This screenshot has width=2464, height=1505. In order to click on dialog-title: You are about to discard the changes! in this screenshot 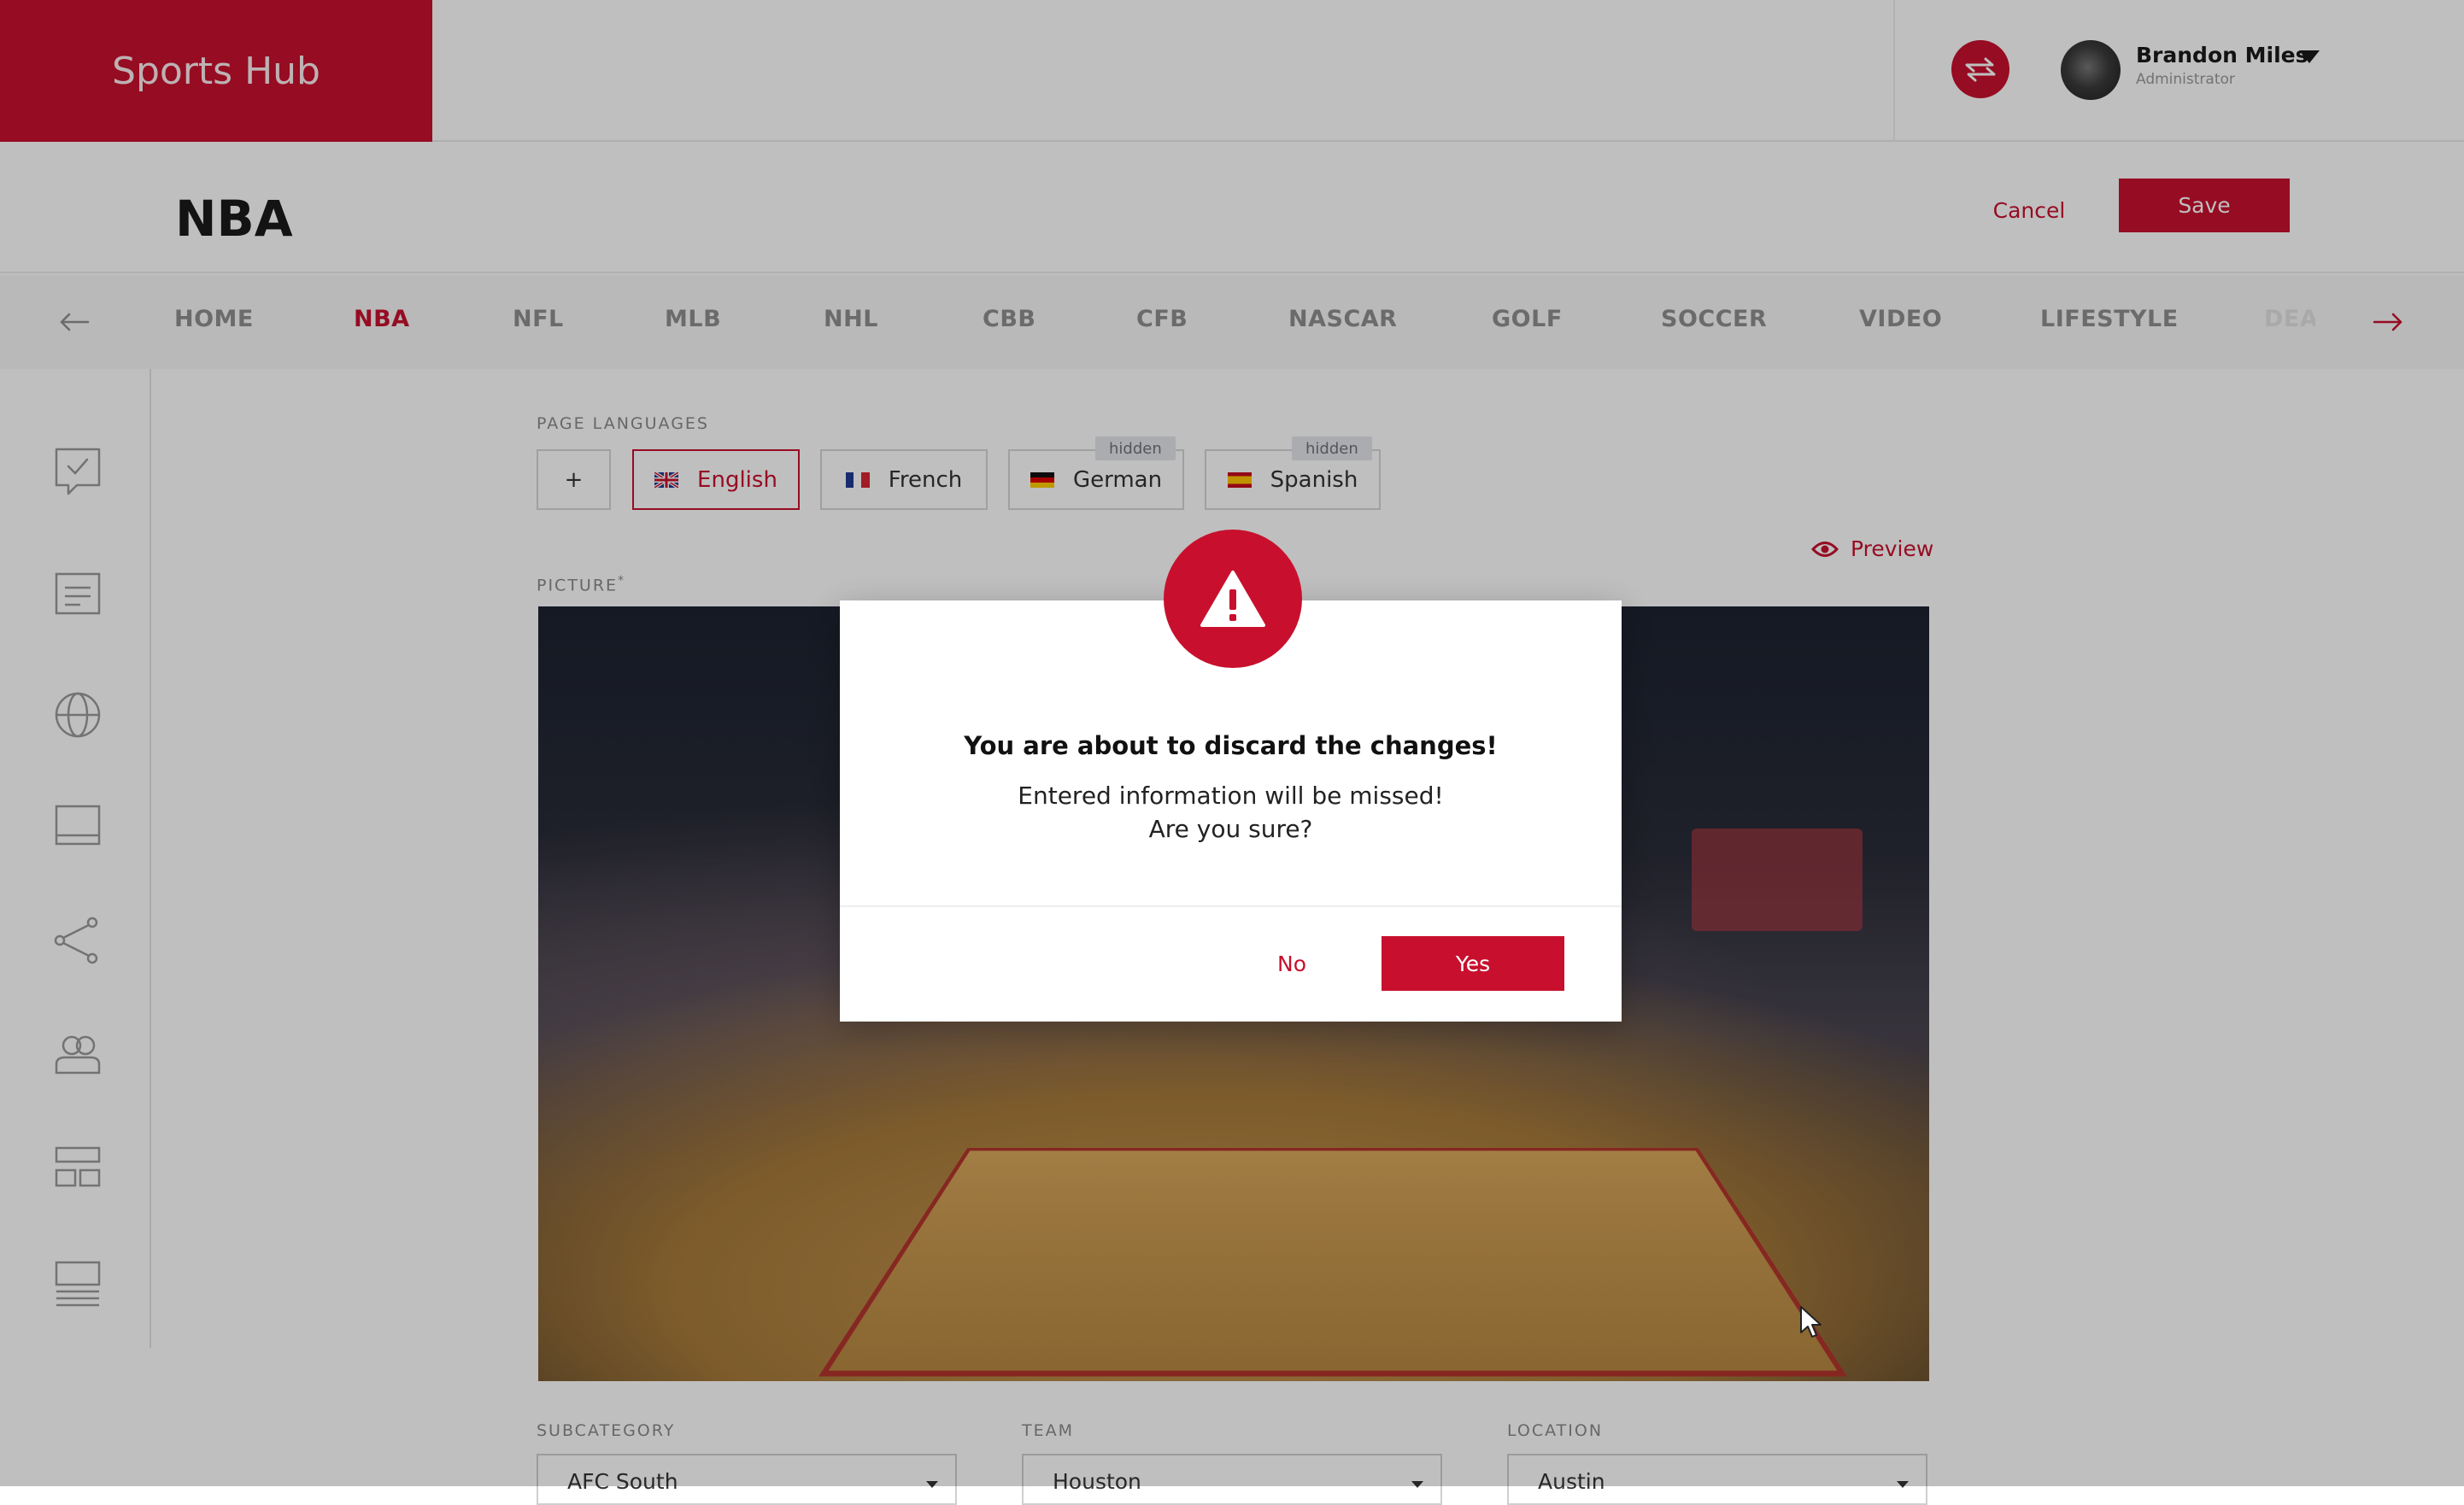, I will do `click(1231, 745)`.